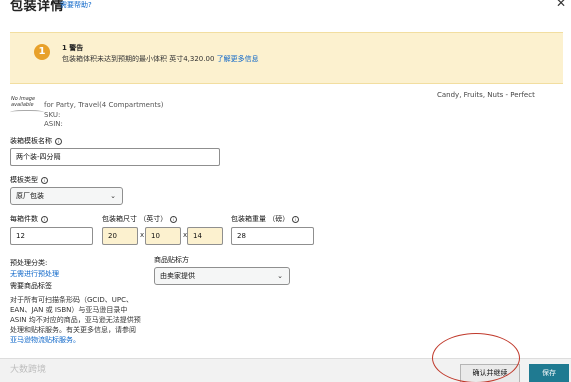  What do you see at coordinates (286, 58) in the screenshot?
I see `warning-banner: 1 1 警告 包装箱体积未达到预期的最小体积 英寸4,320.00 了解更多信息` at bounding box center [286, 58].